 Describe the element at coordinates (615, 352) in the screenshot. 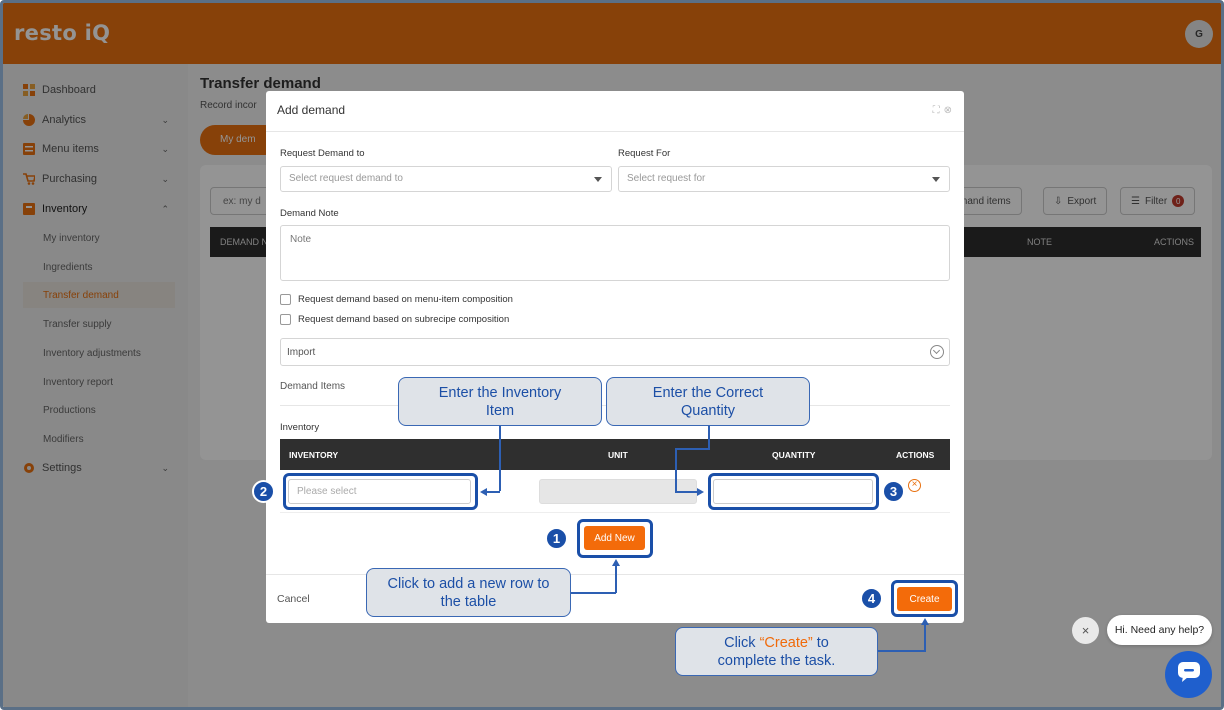

I see `import-accordion: Import` at that location.